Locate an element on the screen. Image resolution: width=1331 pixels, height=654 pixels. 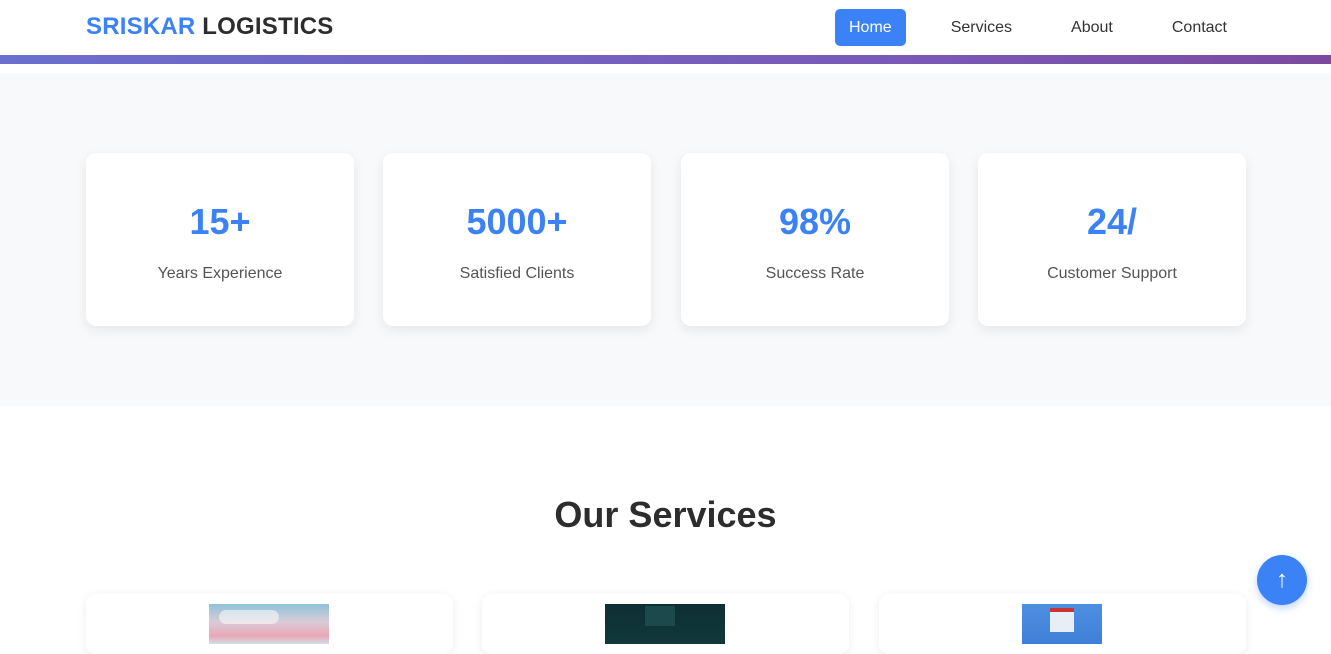
stat-label: Satisfied Clients is located at coordinates (517, 273).